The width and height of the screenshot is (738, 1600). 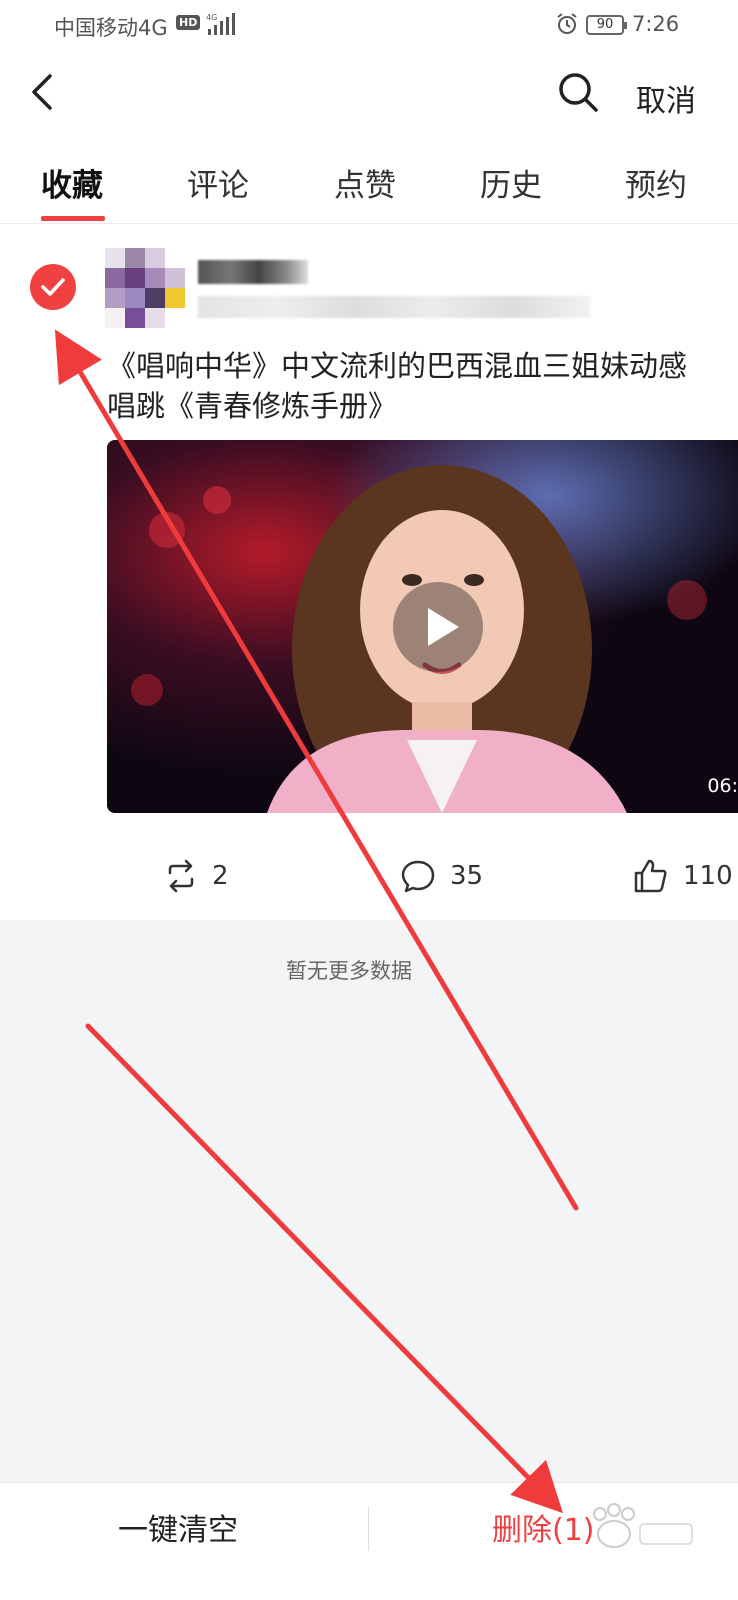 What do you see at coordinates (722, 786) in the screenshot?
I see `video-duration: 06:` at bounding box center [722, 786].